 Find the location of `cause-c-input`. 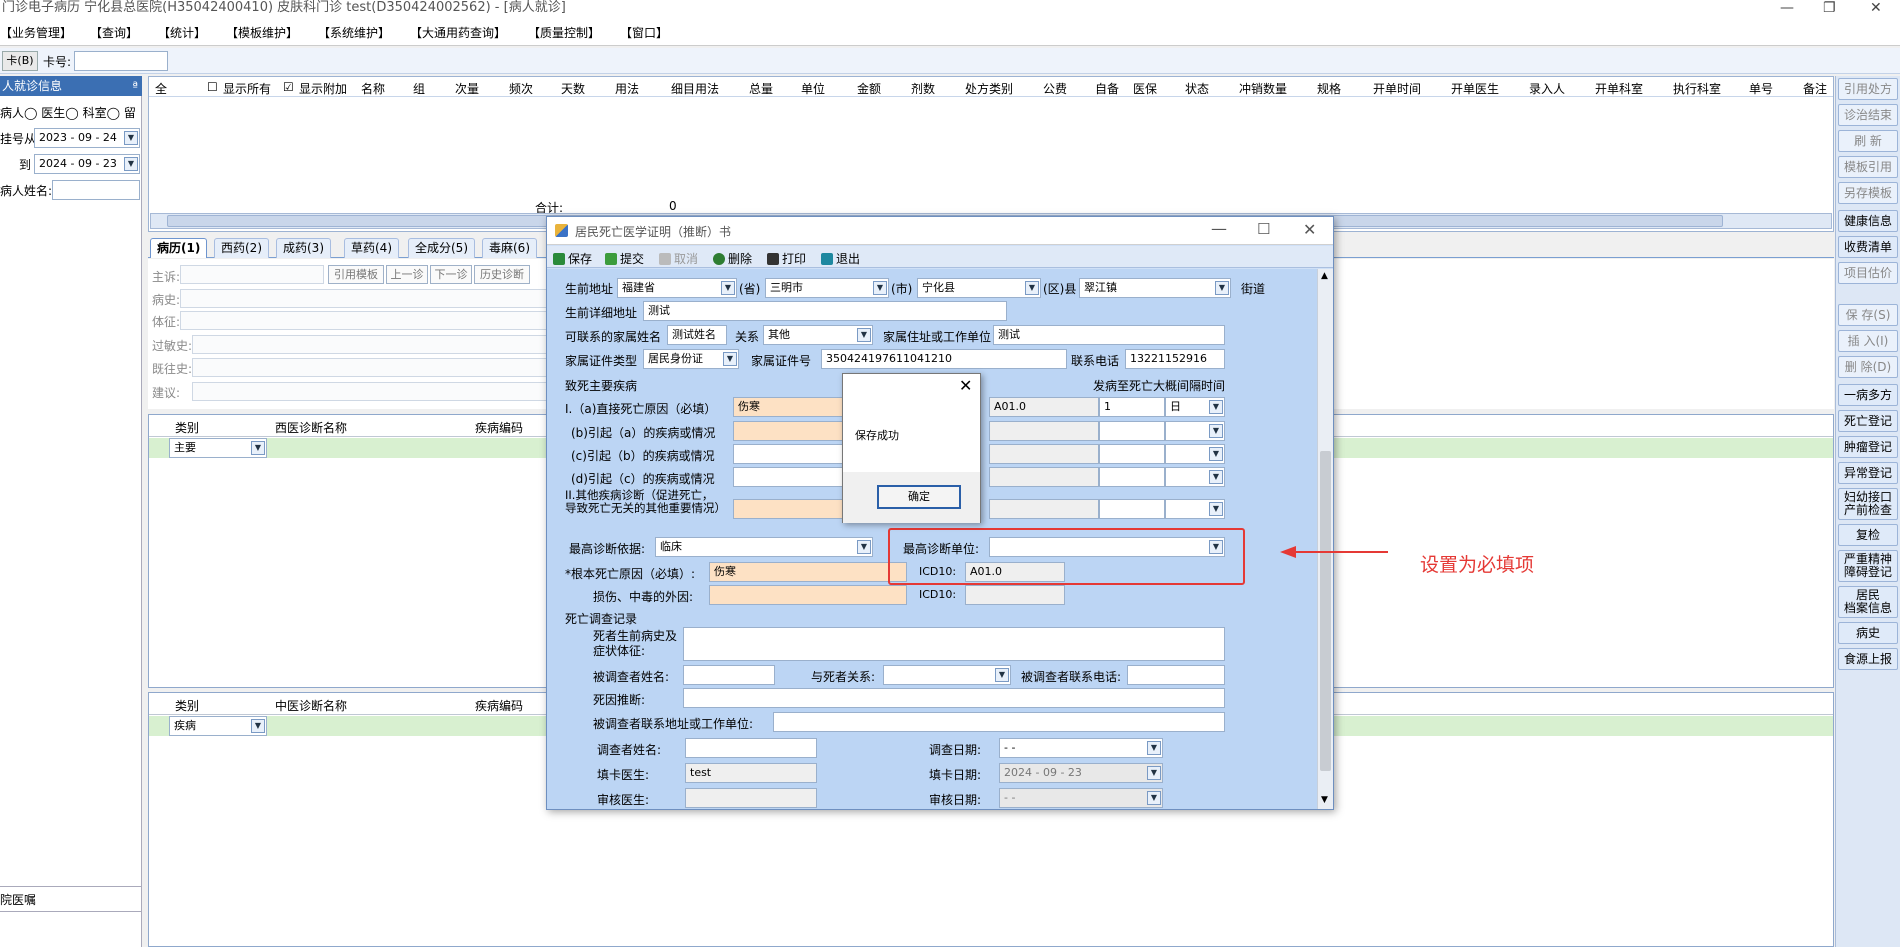

cause-c-input is located at coordinates (788, 454).